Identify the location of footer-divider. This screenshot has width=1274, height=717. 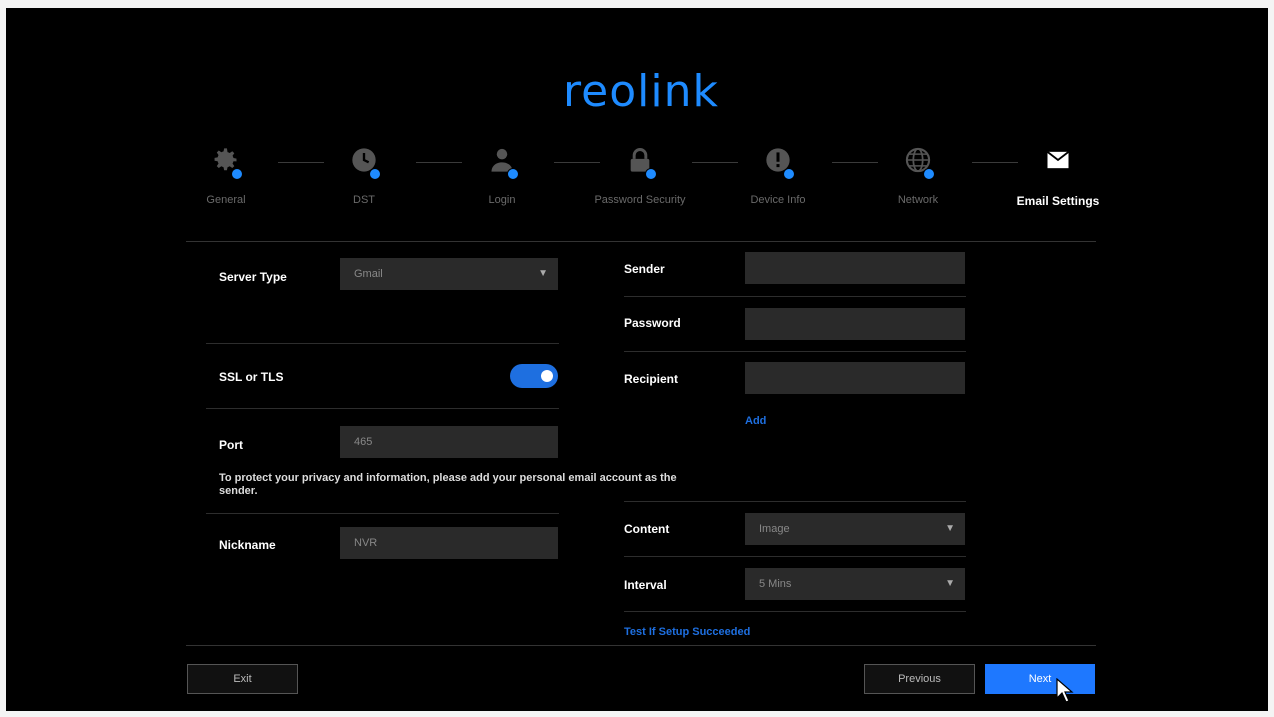
(641, 645).